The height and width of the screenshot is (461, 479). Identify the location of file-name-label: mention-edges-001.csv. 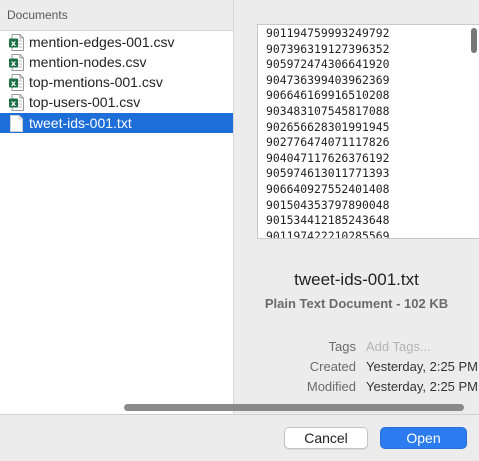
(102, 42).